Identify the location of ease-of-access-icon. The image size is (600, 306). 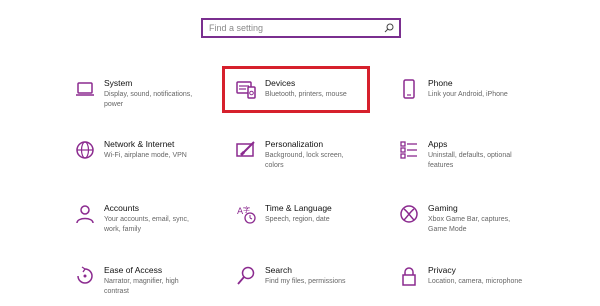
(85, 276).